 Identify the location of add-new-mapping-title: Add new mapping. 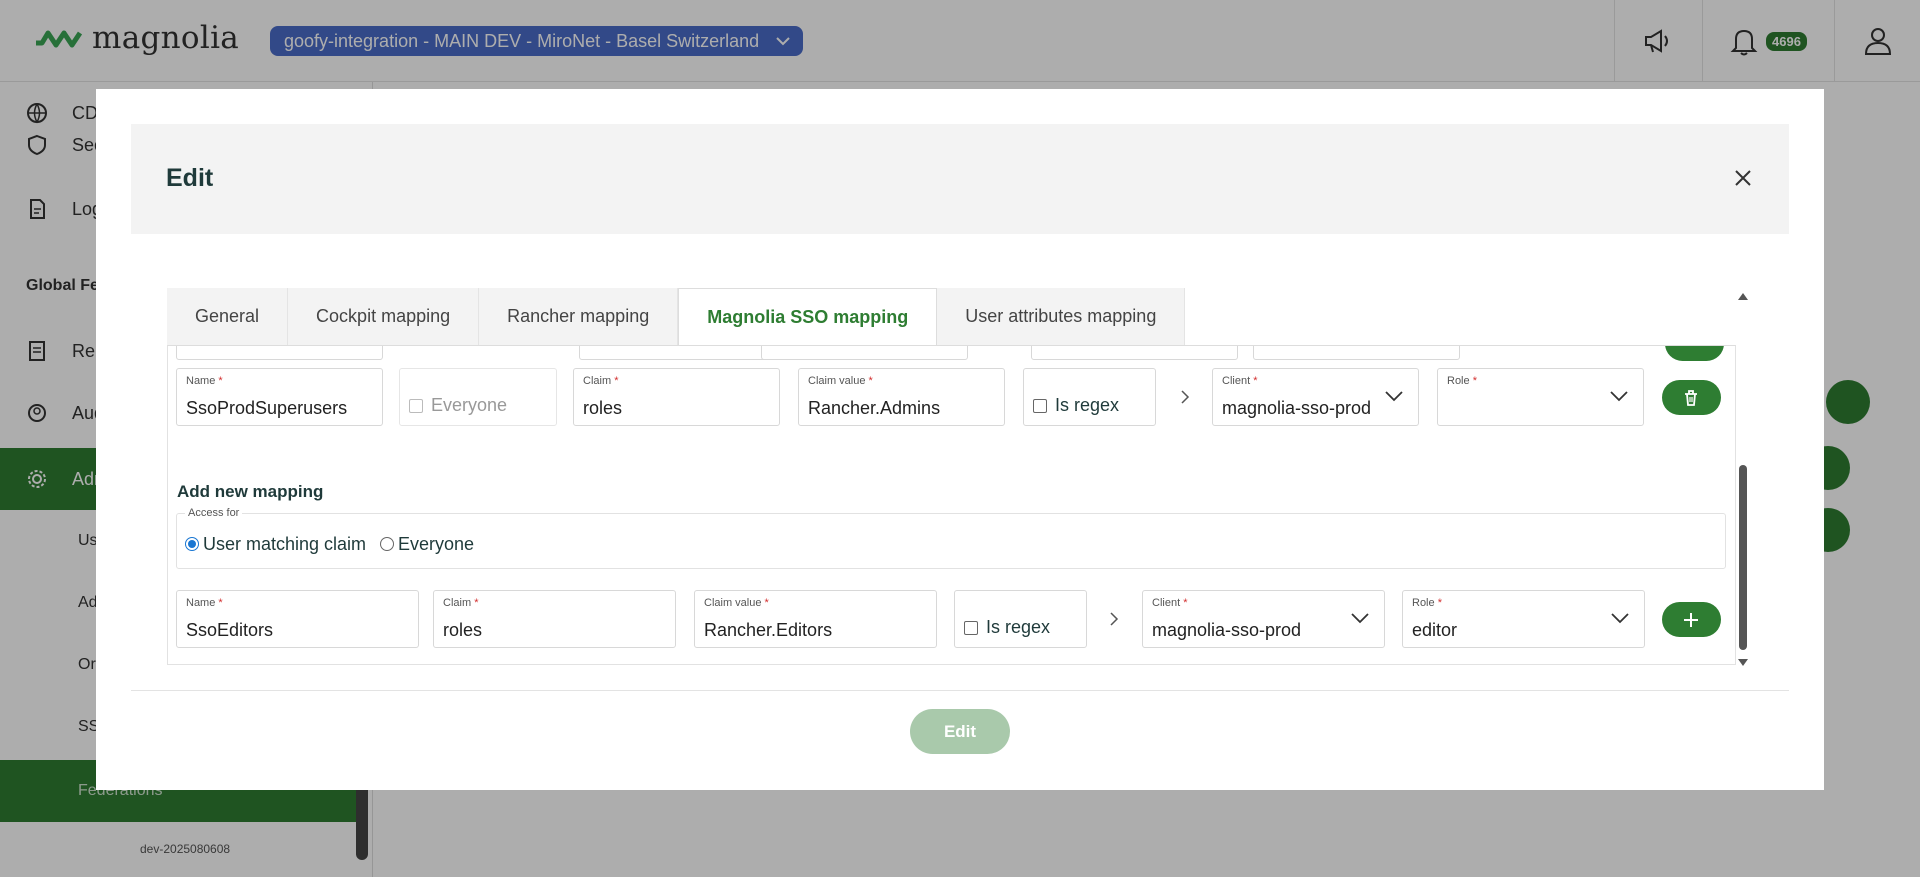
(250, 491).